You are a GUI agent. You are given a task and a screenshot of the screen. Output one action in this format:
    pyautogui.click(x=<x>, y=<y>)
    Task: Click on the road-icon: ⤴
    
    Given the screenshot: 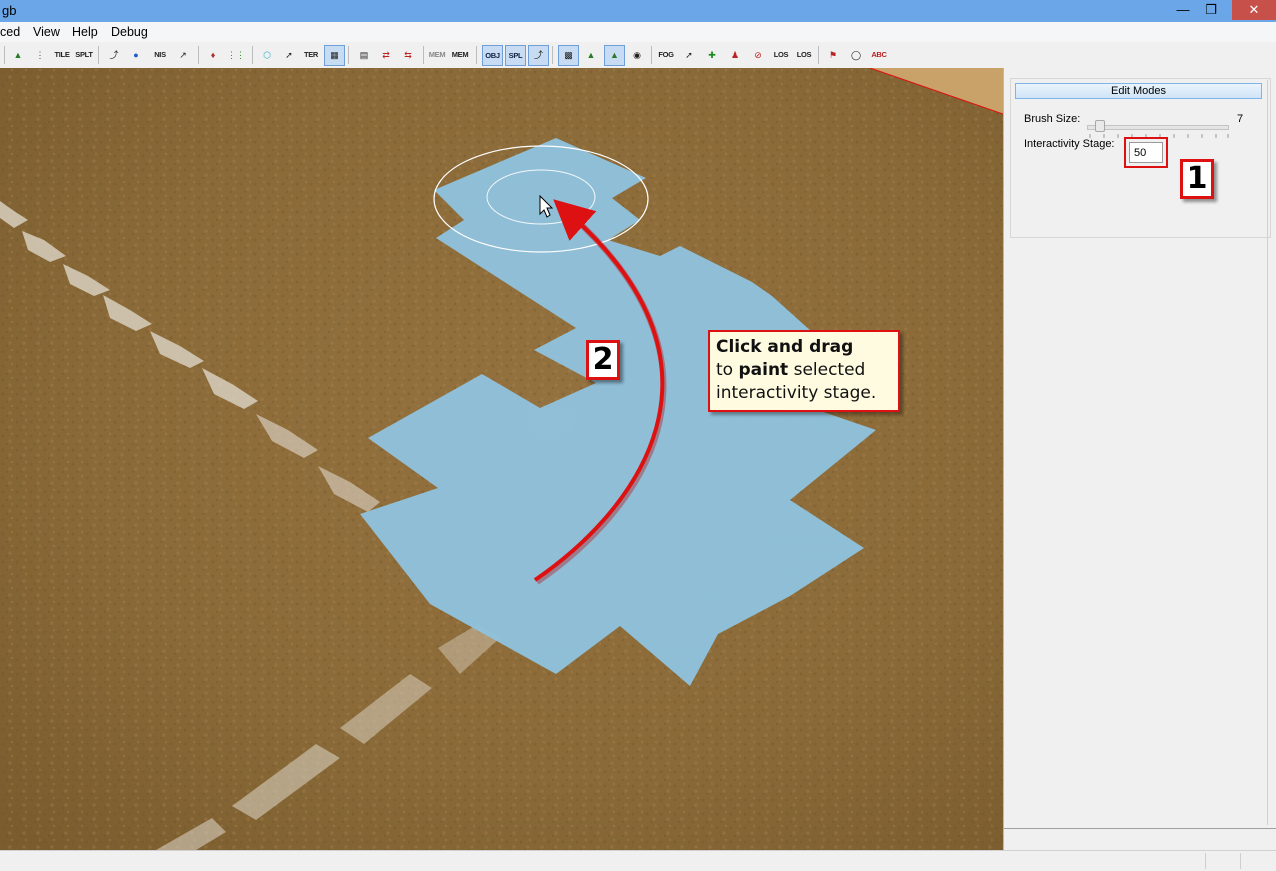 What is the action you would take?
    pyautogui.click(x=114, y=55)
    